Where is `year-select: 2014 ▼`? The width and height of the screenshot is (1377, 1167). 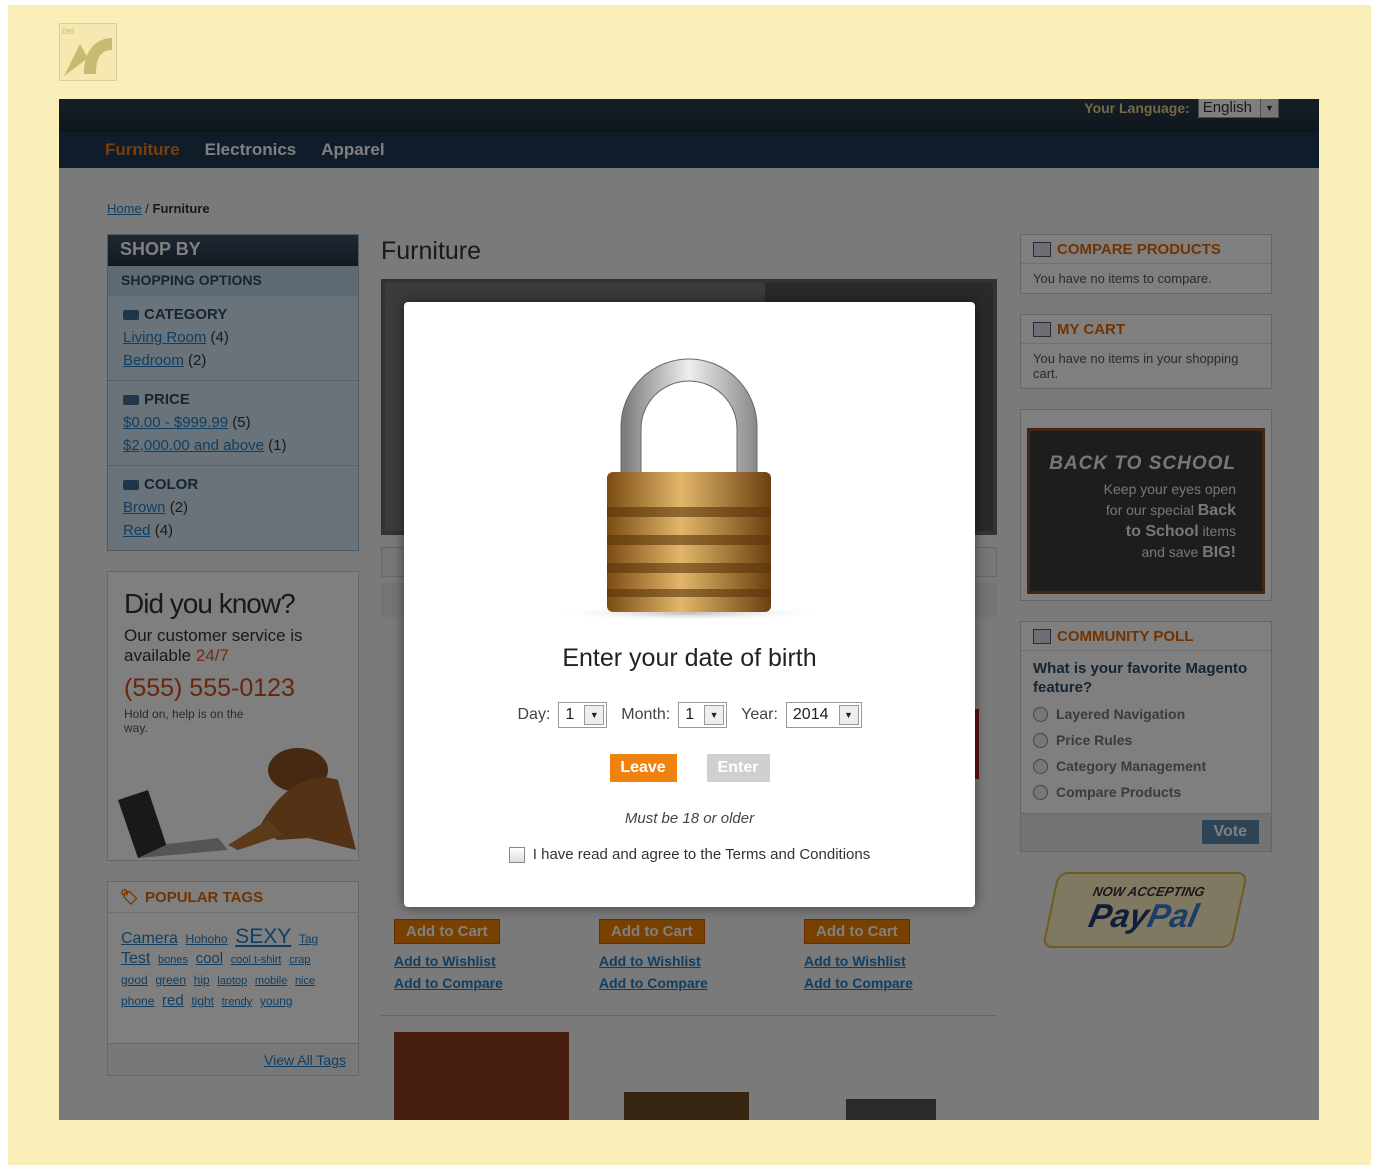 year-select: 2014 ▼ is located at coordinates (823, 715).